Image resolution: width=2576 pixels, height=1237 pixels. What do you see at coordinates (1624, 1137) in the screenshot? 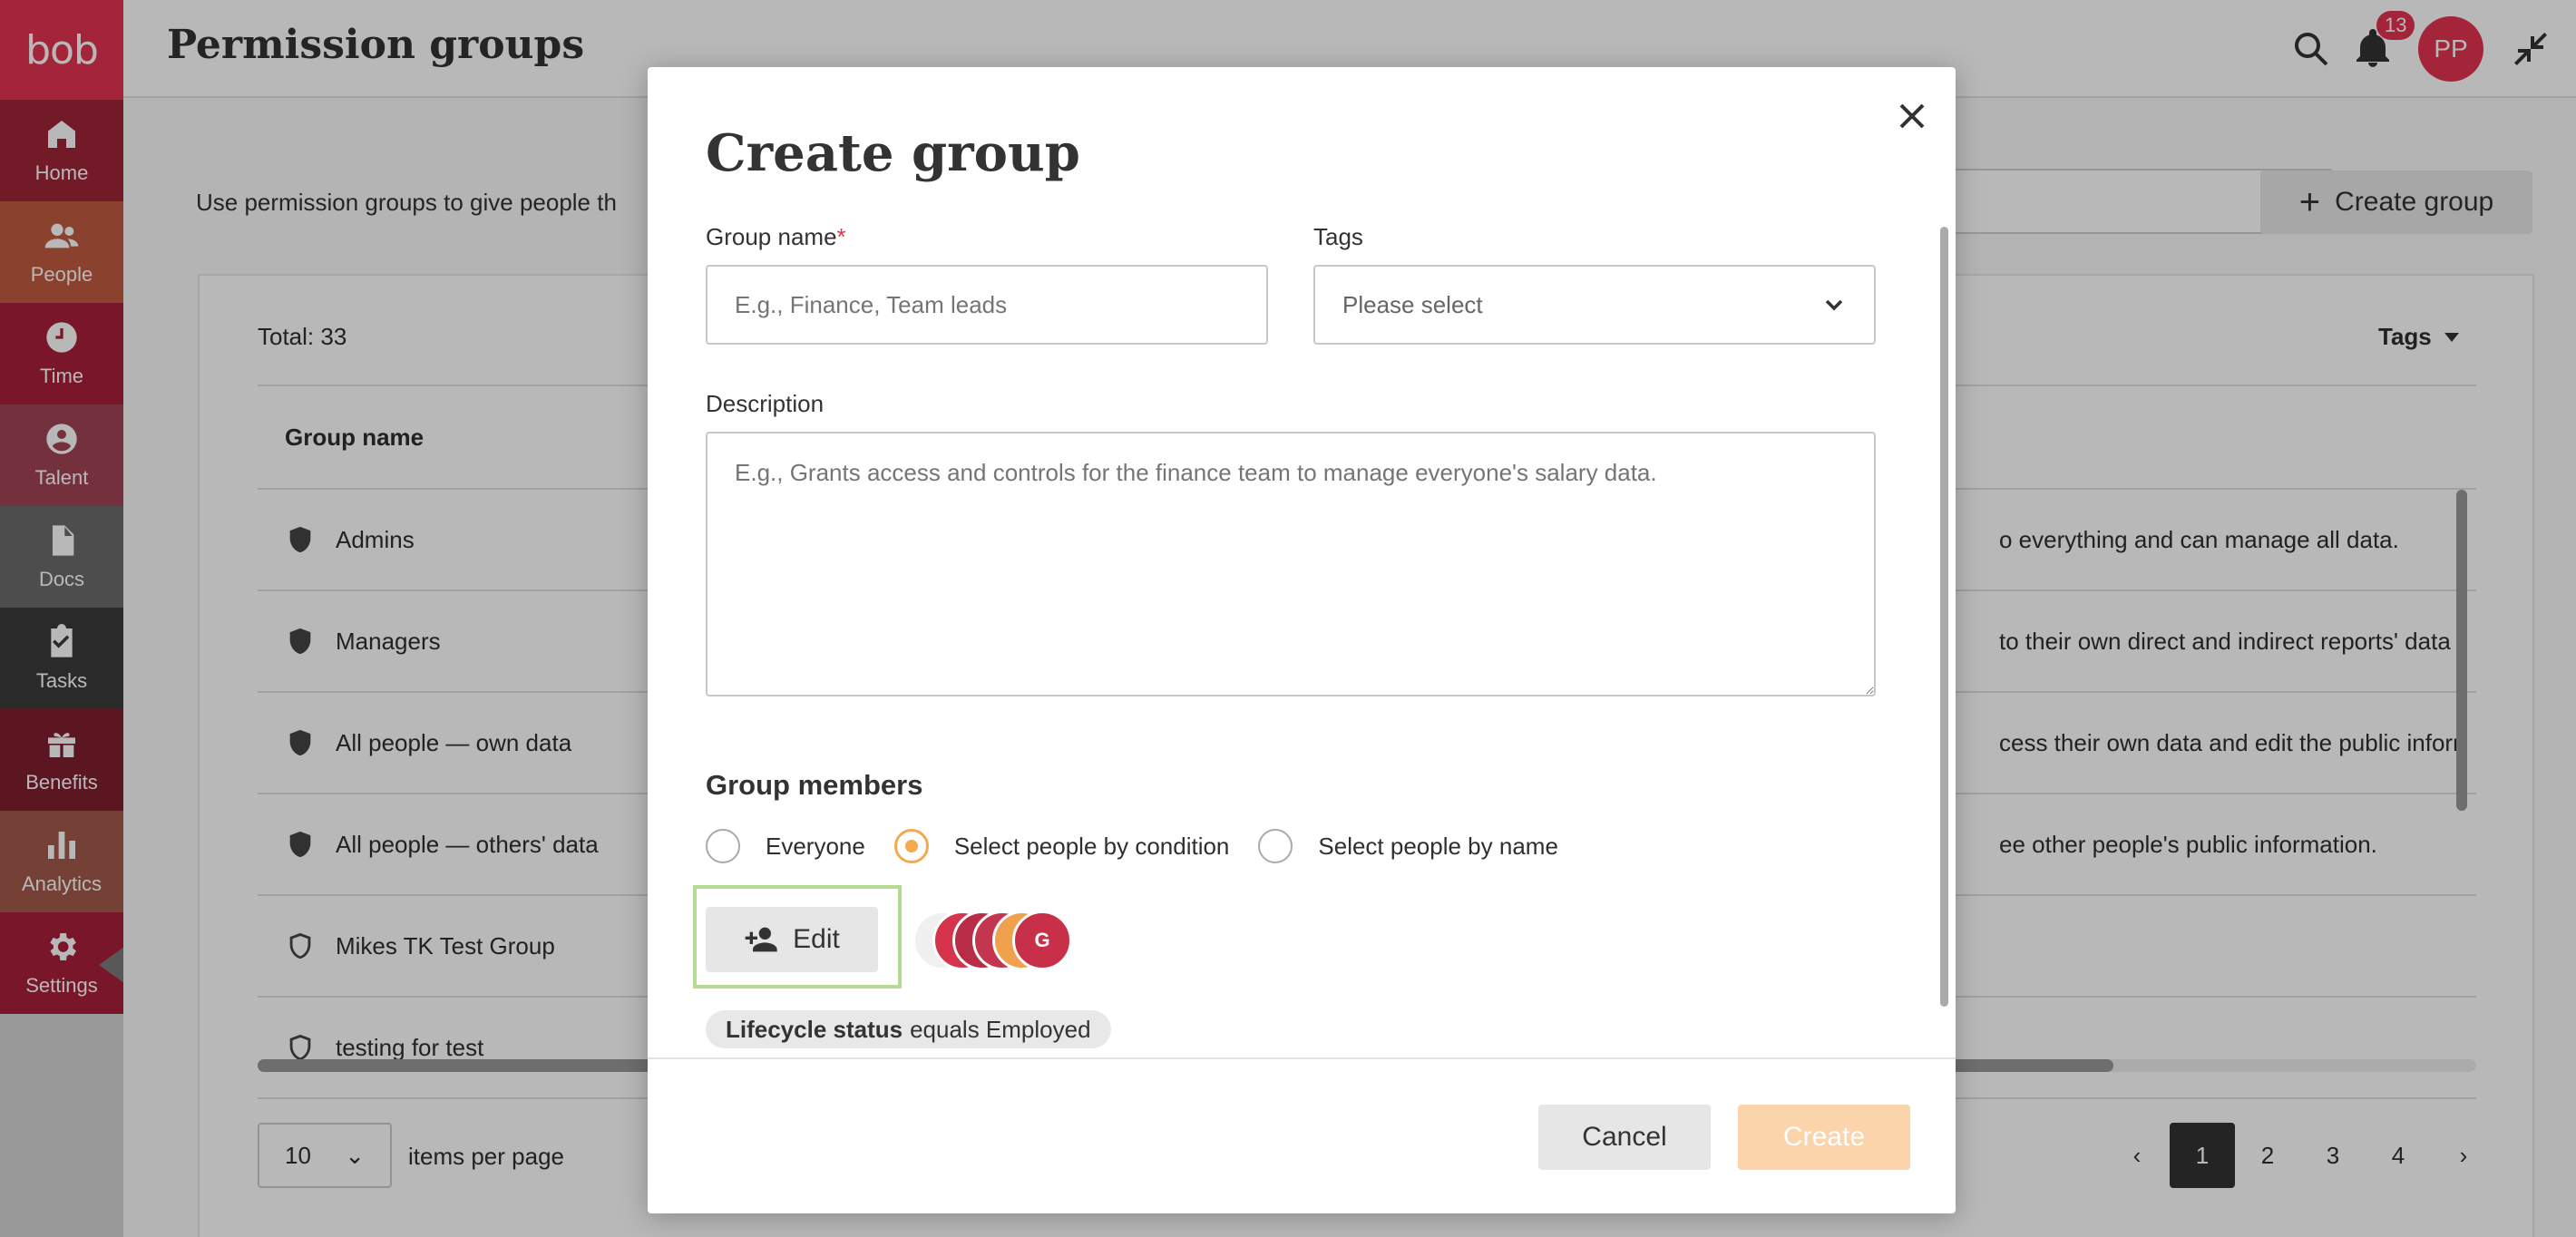
I see `cancel-button: Cancel` at bounding box center [1624, 1137].